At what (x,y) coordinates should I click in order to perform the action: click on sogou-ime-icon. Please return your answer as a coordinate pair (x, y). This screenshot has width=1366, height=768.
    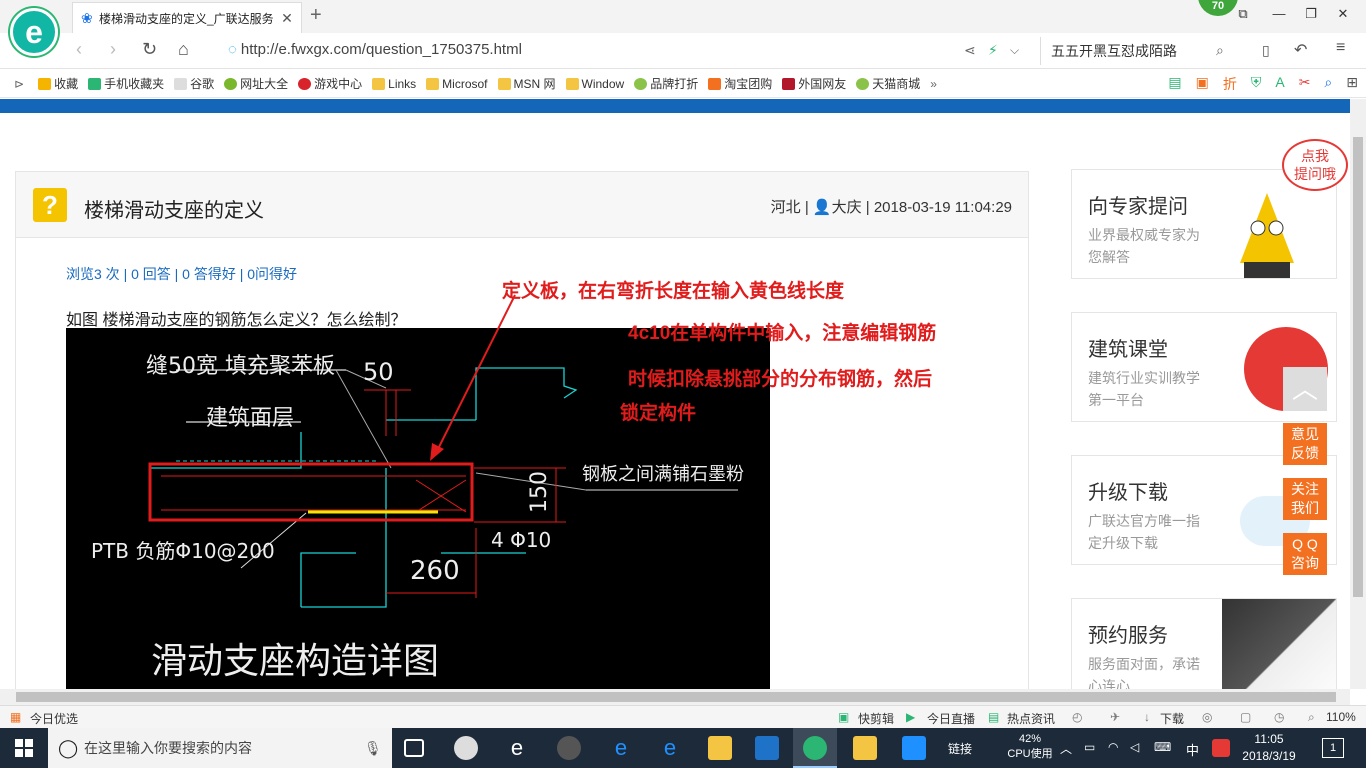
    Looking at the image, I should click on (1221, 748).